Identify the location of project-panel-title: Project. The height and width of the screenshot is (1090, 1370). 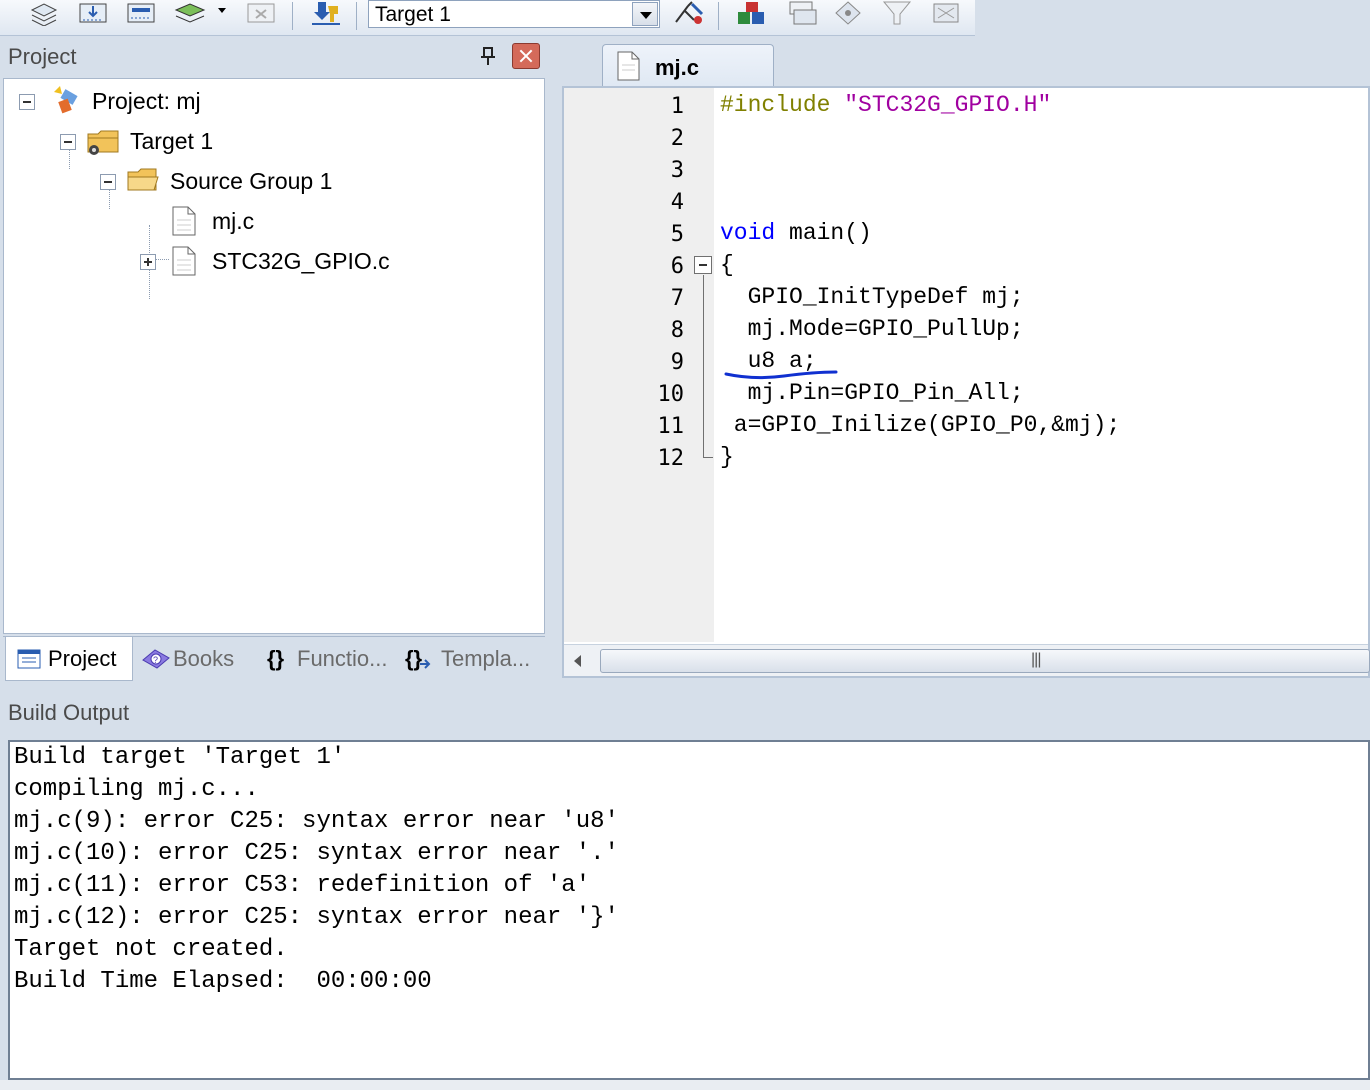
(42, 56).